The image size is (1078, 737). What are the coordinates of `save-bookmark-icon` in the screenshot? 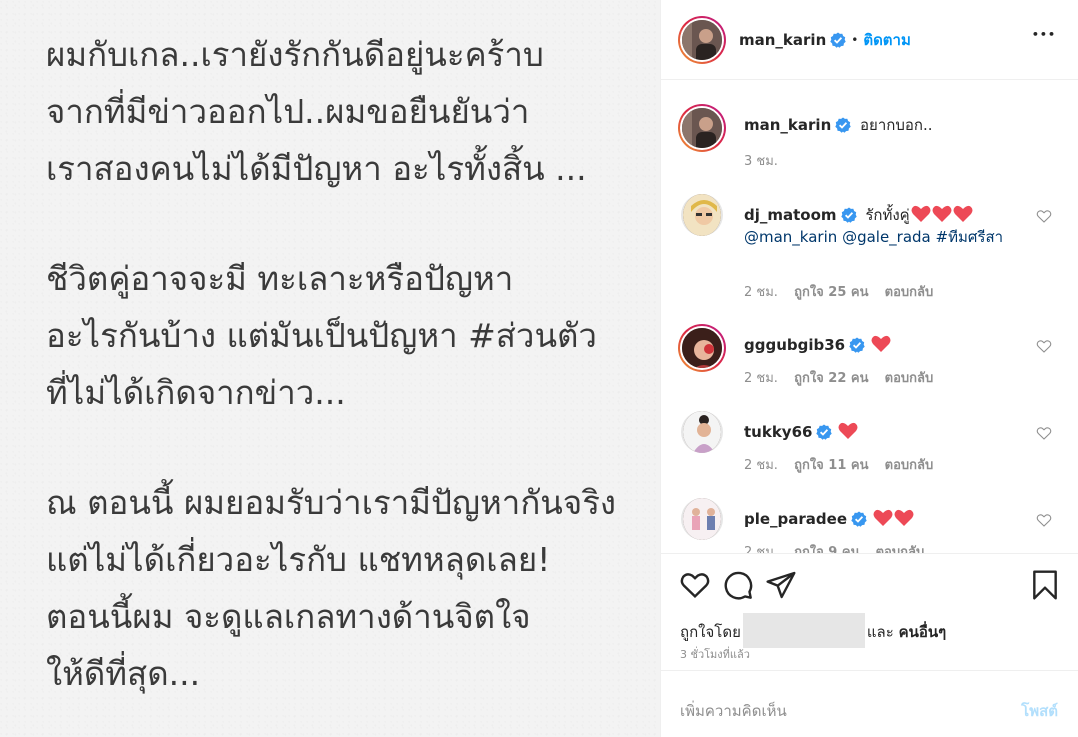 It's located at (1045, 585).